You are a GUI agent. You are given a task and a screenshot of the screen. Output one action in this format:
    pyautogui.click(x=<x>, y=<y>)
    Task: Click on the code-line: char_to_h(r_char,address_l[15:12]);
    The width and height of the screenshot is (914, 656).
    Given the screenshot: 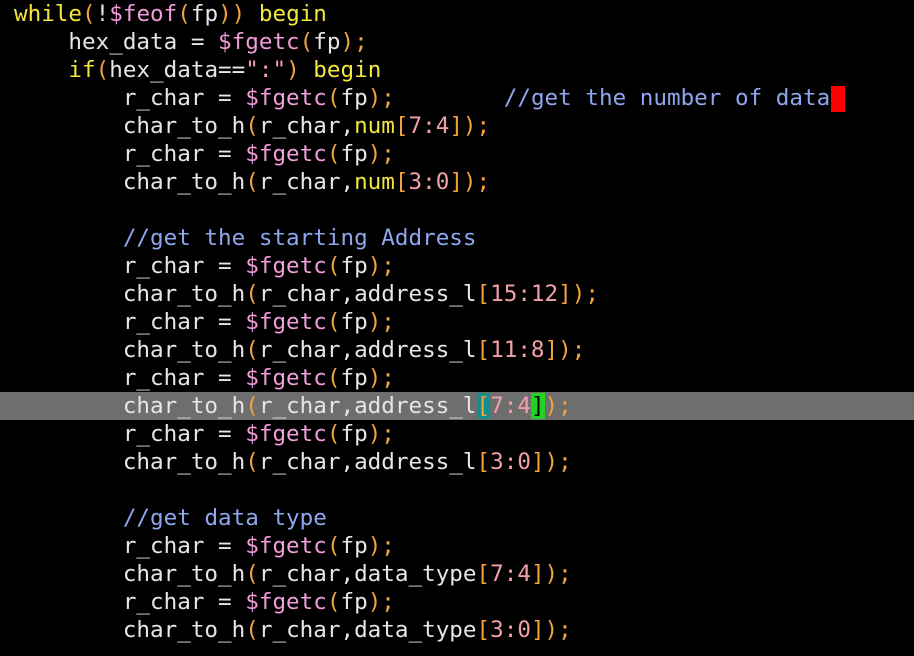 What is the action you would take?
    pyautogui.click(x=306, y=294)
    